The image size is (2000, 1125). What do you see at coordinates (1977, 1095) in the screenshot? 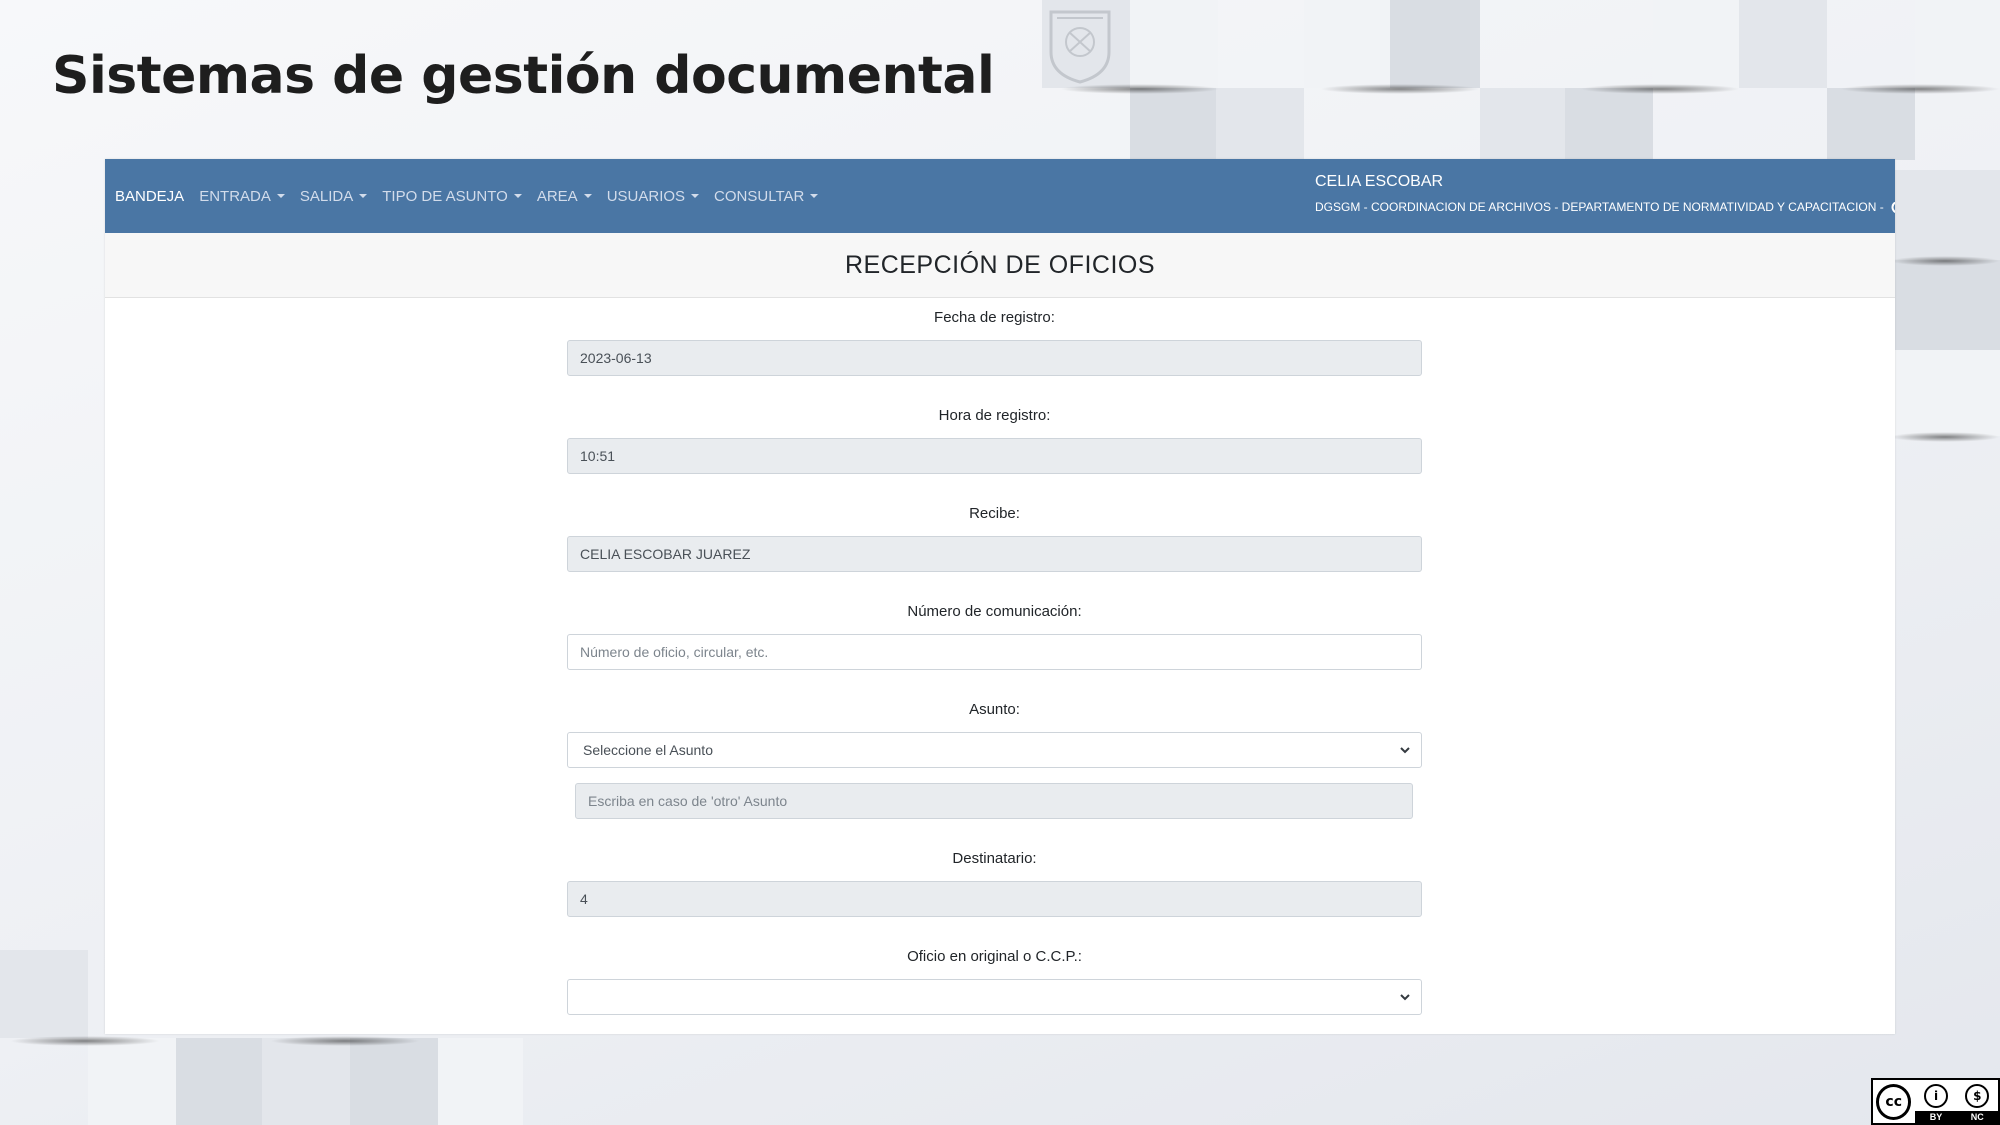
I see `non-commercial-icon: $` at bounding box center [1977, 1095].